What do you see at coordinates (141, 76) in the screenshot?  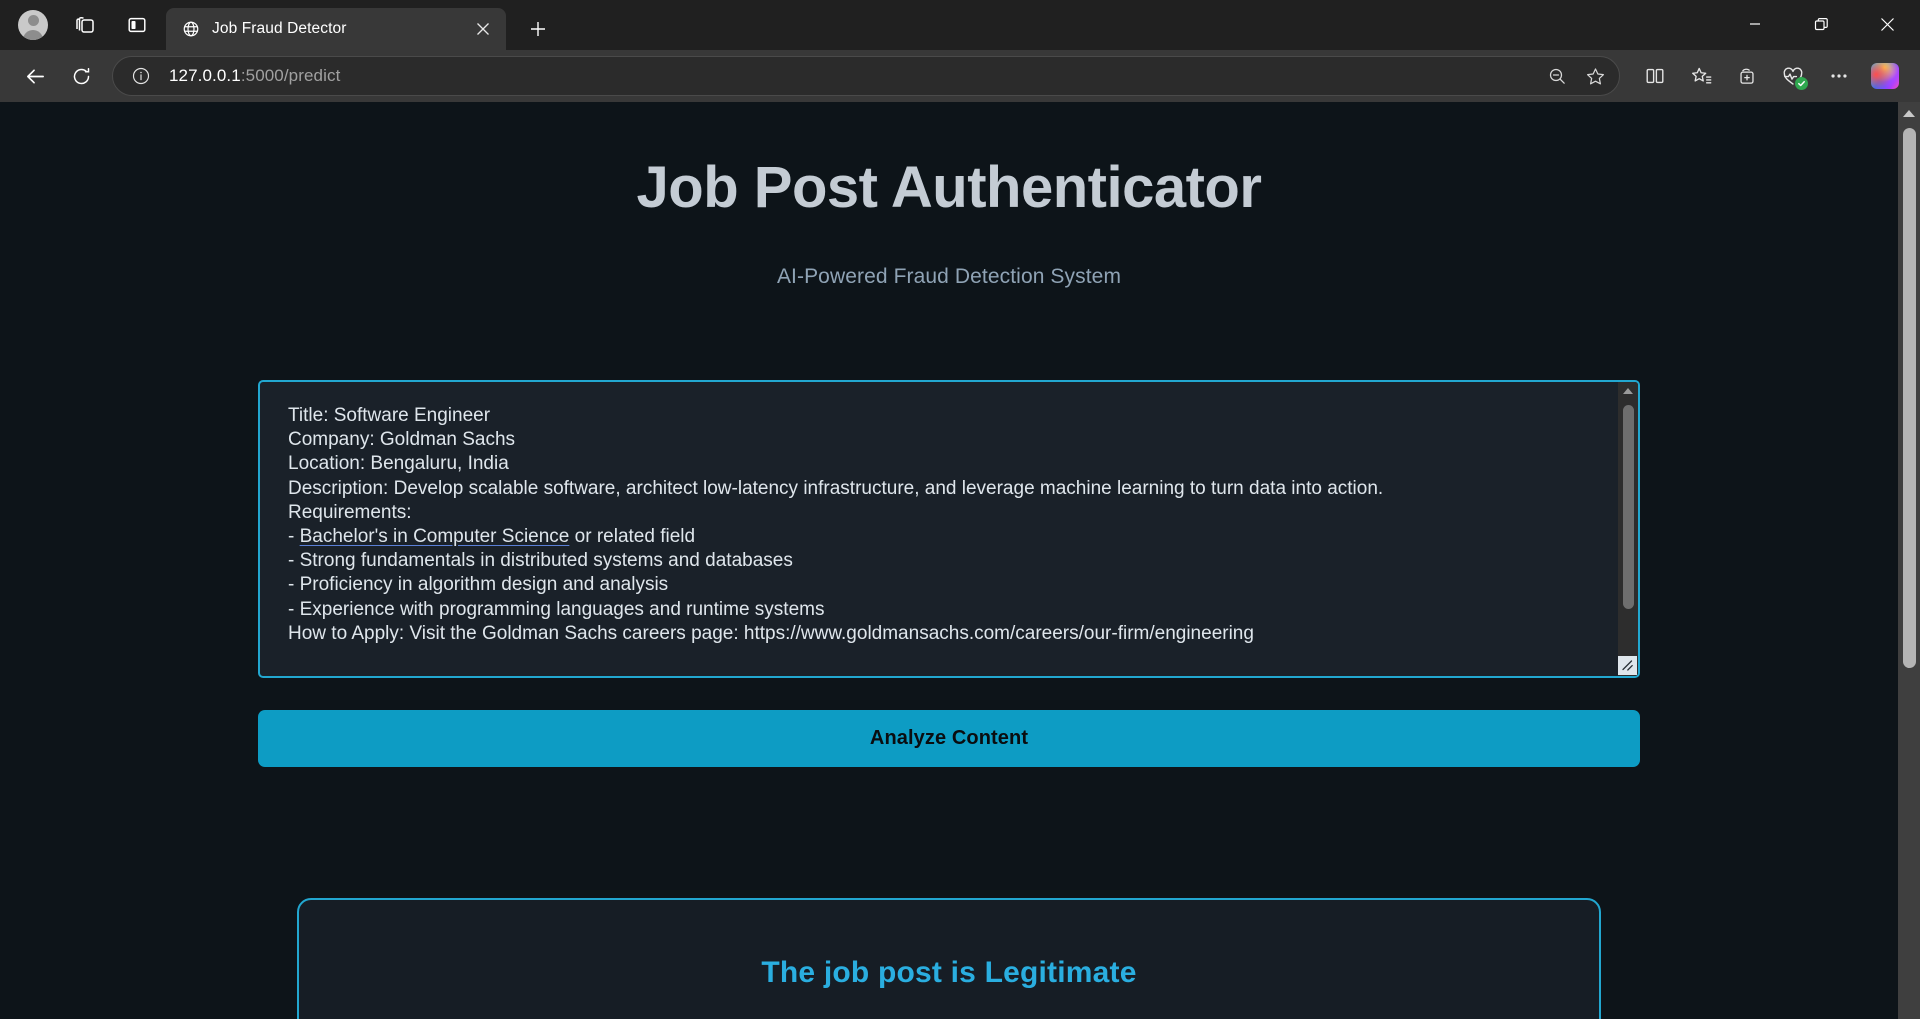 I see `info-circle-icon` at bounding box center [141, 76].